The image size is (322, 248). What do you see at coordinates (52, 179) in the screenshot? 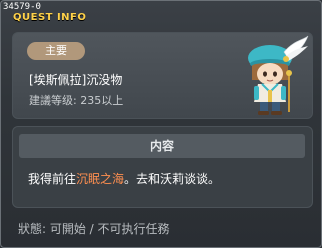
I see `description-text-before: 我得前往` at bounding box center [52, 179].